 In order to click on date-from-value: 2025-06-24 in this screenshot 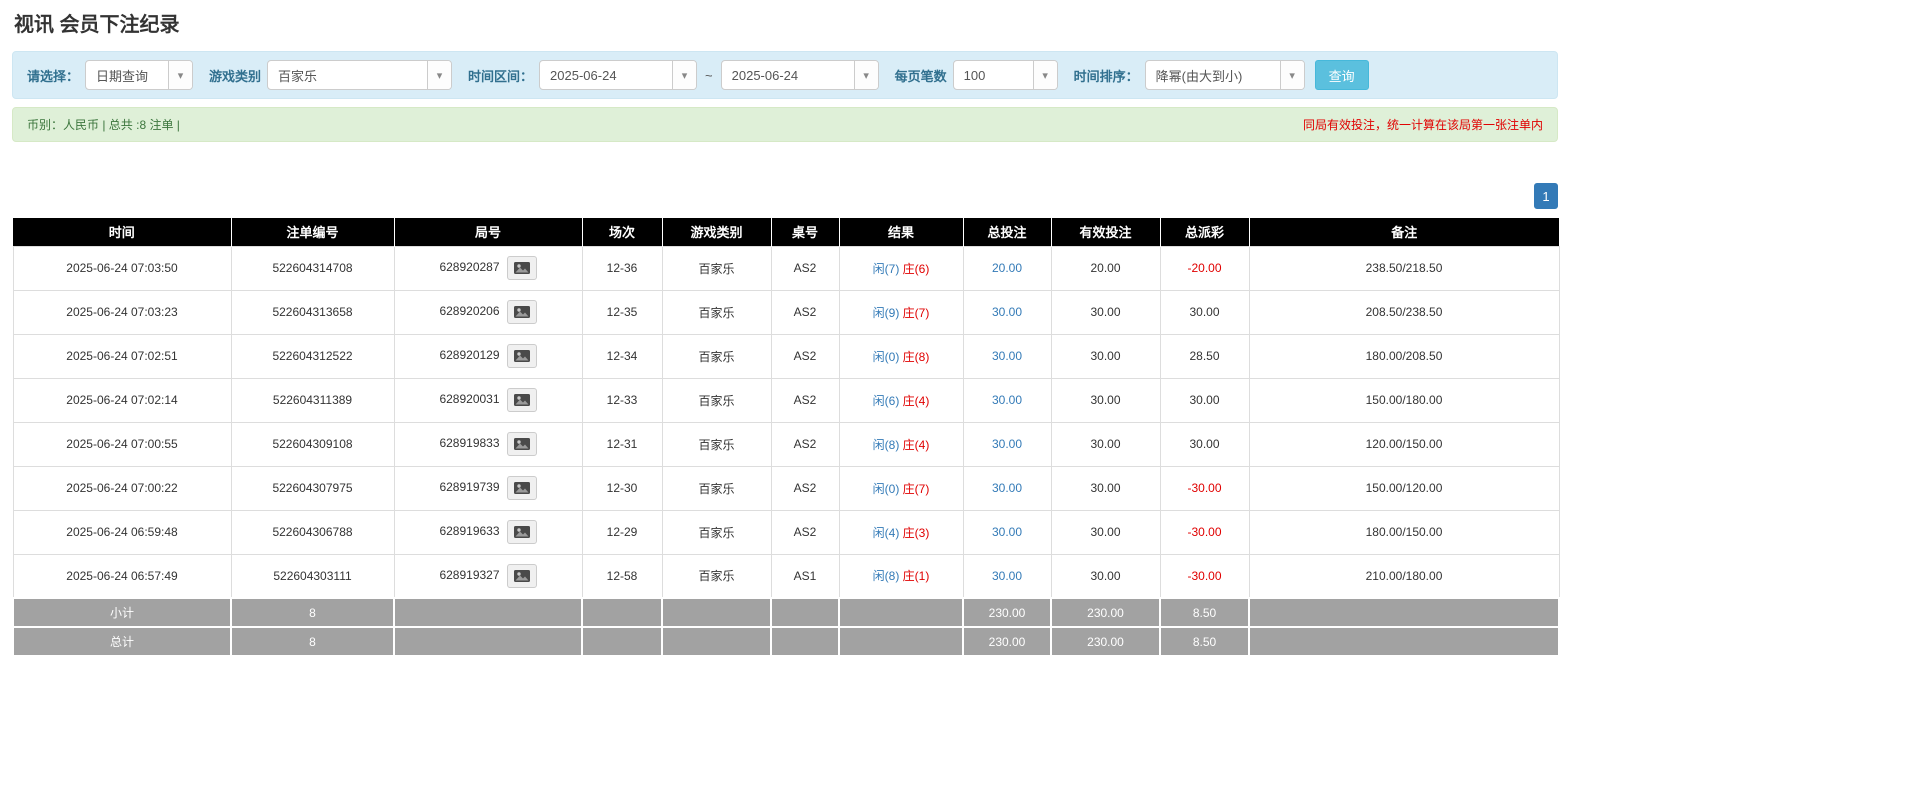, I will do `click(583, 75)`.